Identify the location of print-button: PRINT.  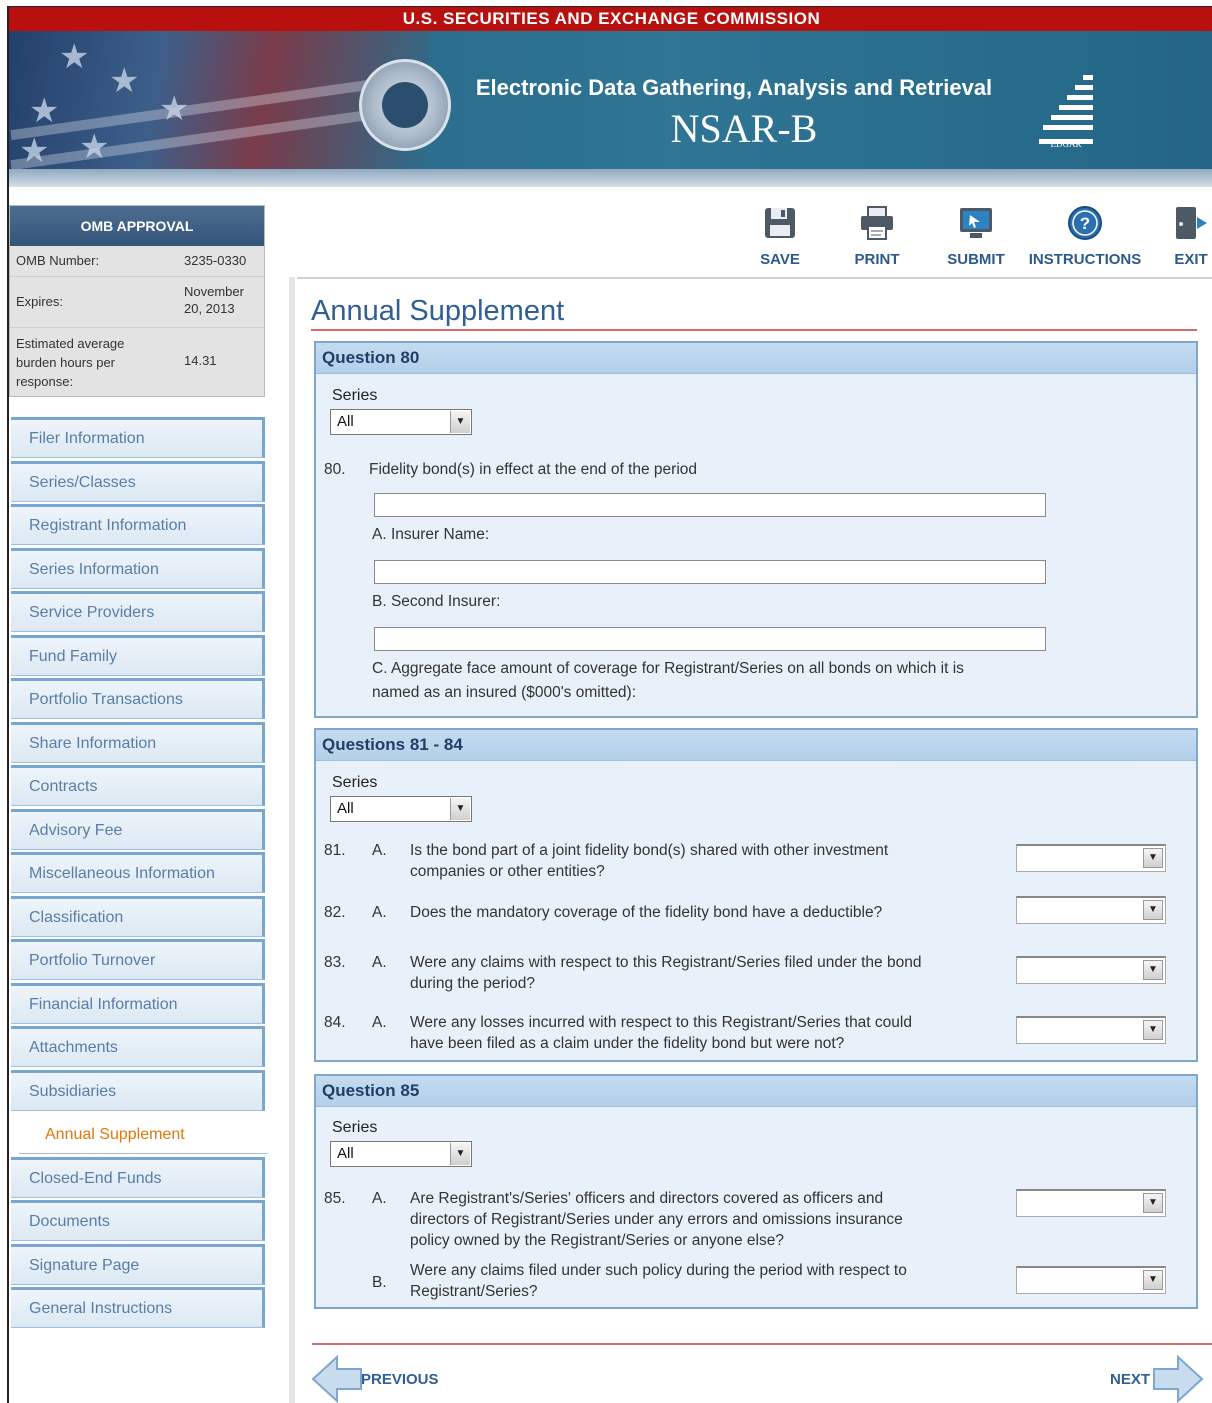
(877, 236).